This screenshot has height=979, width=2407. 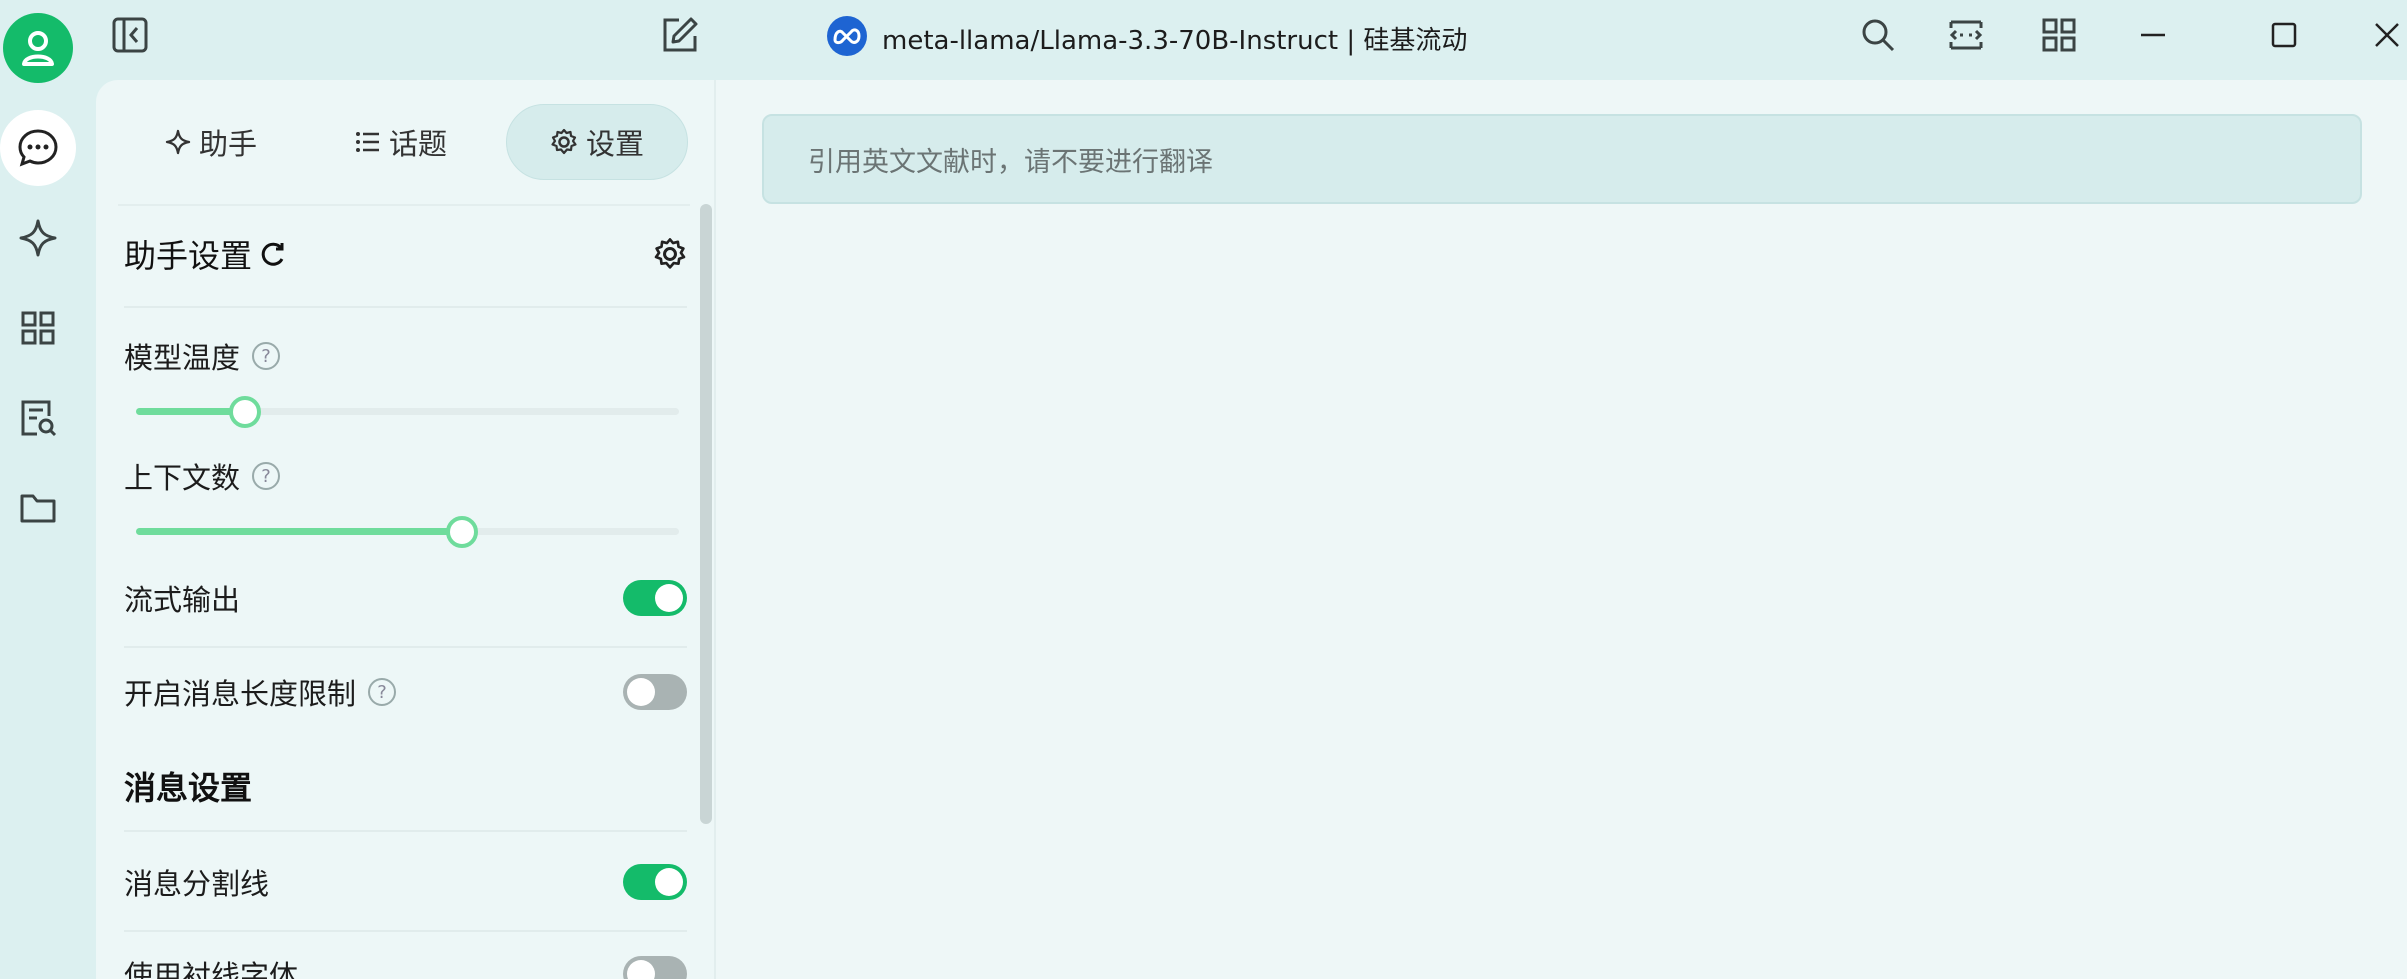 What do you see at coordinates (655, 967) in the screenshot?
I see `serif-font-toggle` at bounding box center [655, 967].